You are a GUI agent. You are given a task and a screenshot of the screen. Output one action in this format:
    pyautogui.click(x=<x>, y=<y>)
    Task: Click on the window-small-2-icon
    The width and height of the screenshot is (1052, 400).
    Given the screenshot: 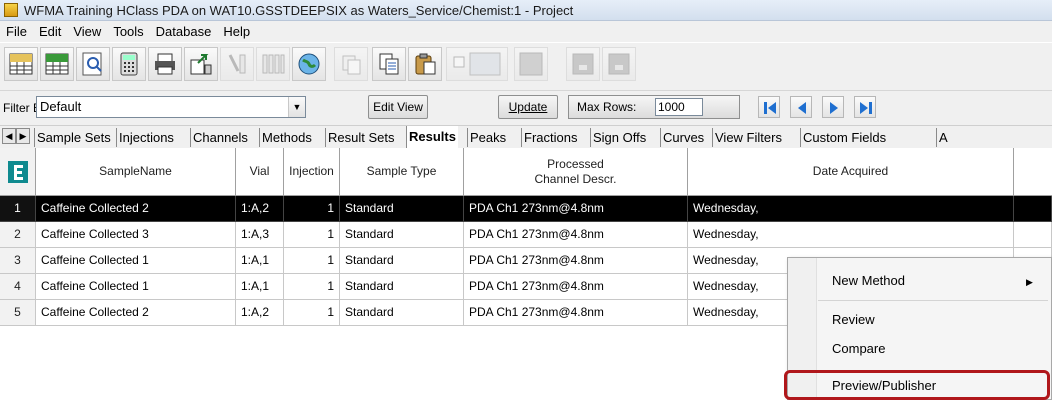 What is the action you would take?
    pyautogui.click(x=619, y=64)
    